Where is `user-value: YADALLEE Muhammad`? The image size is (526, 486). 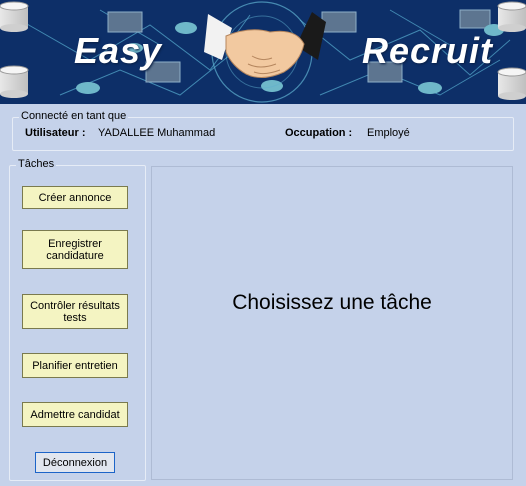 user-value: YADALLEE Muhammad is located at coordinates (157, 133).